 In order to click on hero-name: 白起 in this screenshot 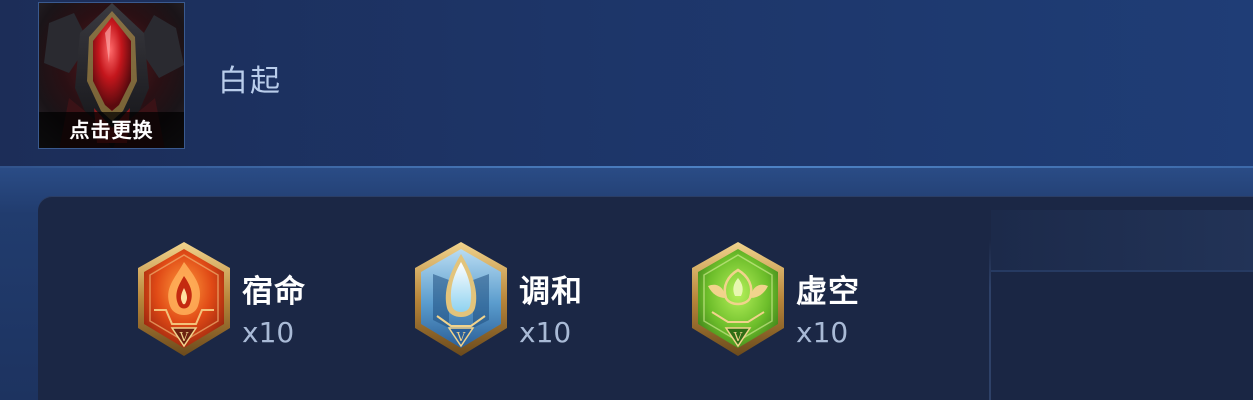, I will do `click(250, 81)`.